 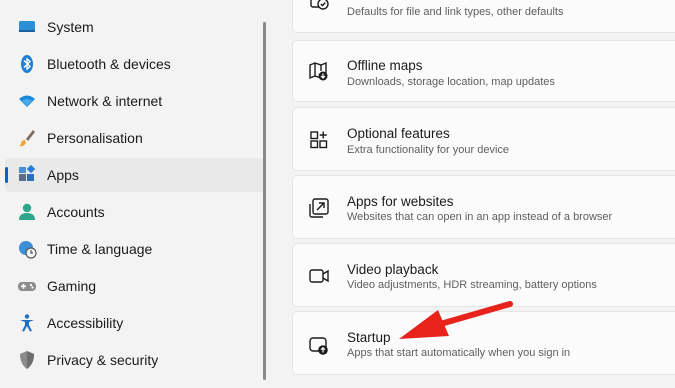 What do you see at coordinates (105, 101) in the screenshot?
I see `sidebar-item-label: Network & internet` at bounding box center [105, 101].